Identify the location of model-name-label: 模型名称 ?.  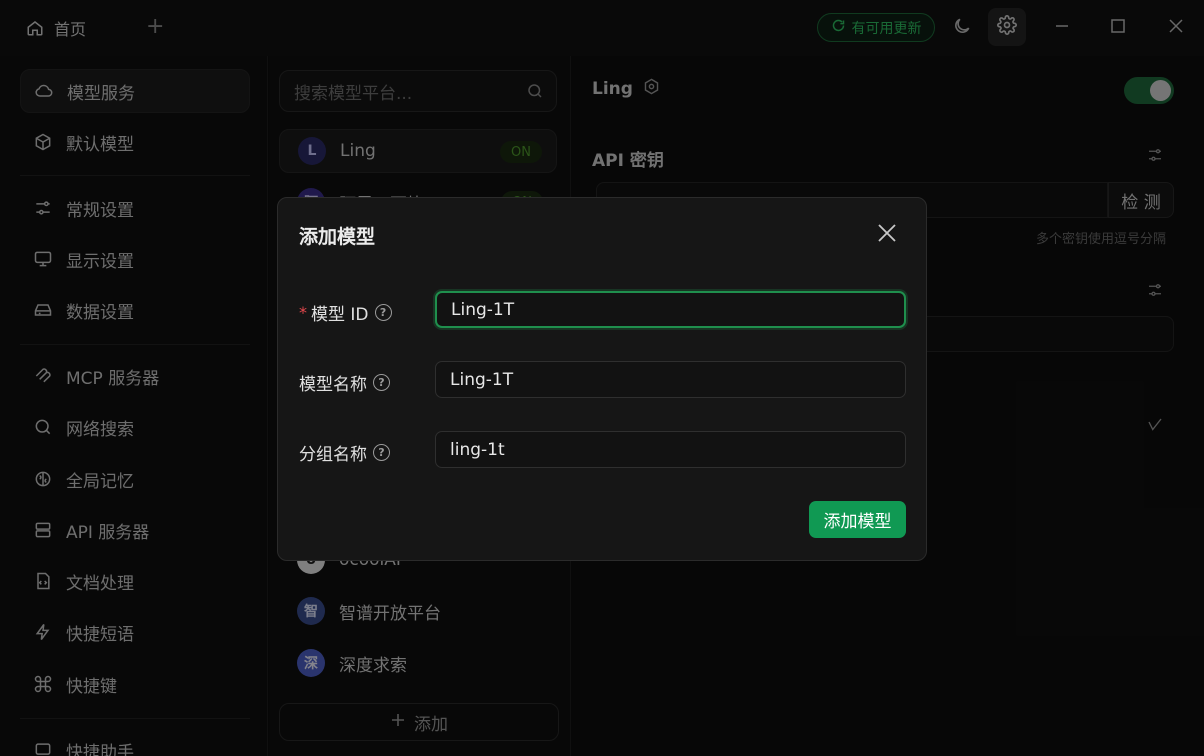
(344, 382).